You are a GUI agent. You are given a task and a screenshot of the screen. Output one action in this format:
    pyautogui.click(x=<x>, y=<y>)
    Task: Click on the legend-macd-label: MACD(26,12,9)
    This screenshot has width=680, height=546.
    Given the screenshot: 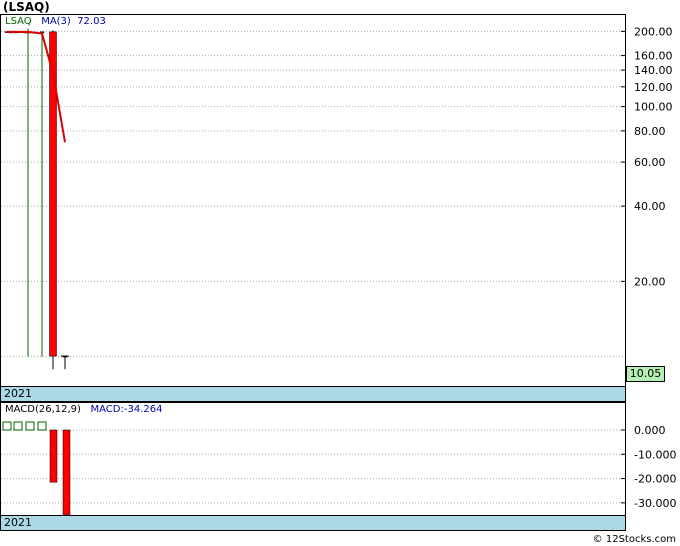 What is the action you would take?
    pyautogui.click(x=43, y=409)
    